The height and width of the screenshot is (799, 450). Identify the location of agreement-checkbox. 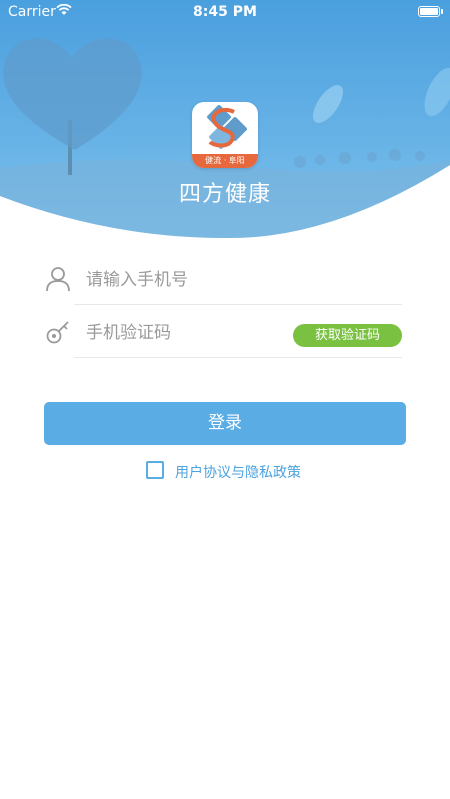
(155, 470).